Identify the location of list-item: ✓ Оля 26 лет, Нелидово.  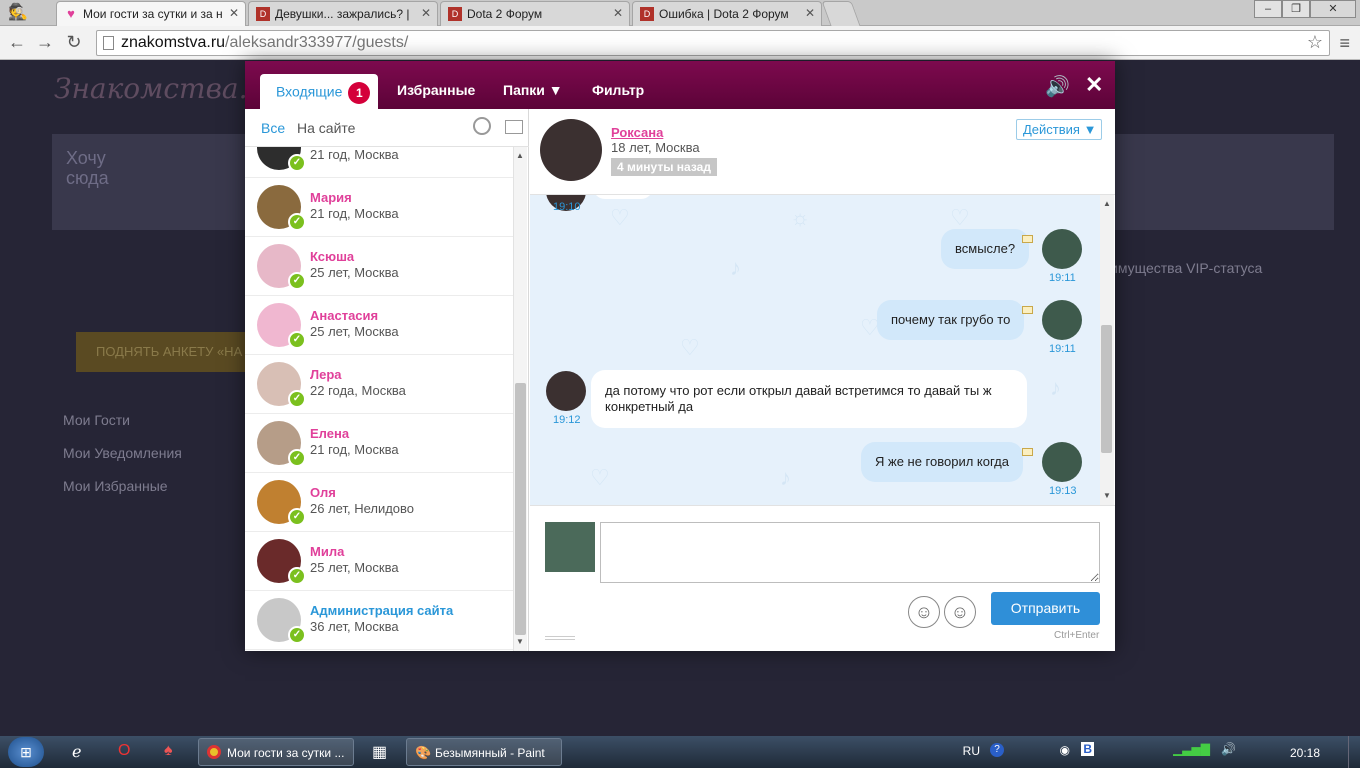
(379, 502).